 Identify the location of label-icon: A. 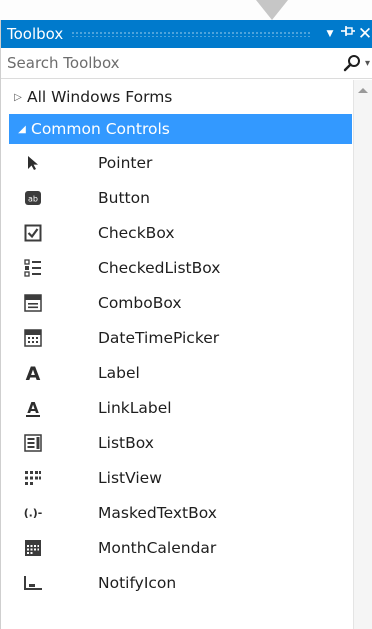
(33, 373).